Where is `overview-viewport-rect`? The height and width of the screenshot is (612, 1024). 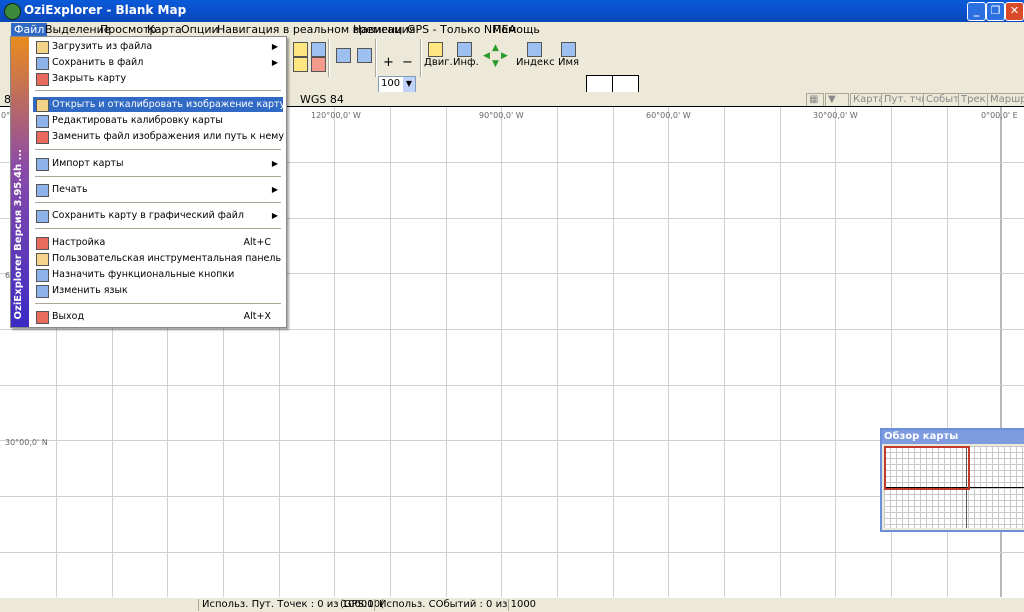
overview-viewport-rect is located at coordinates (927, 468).